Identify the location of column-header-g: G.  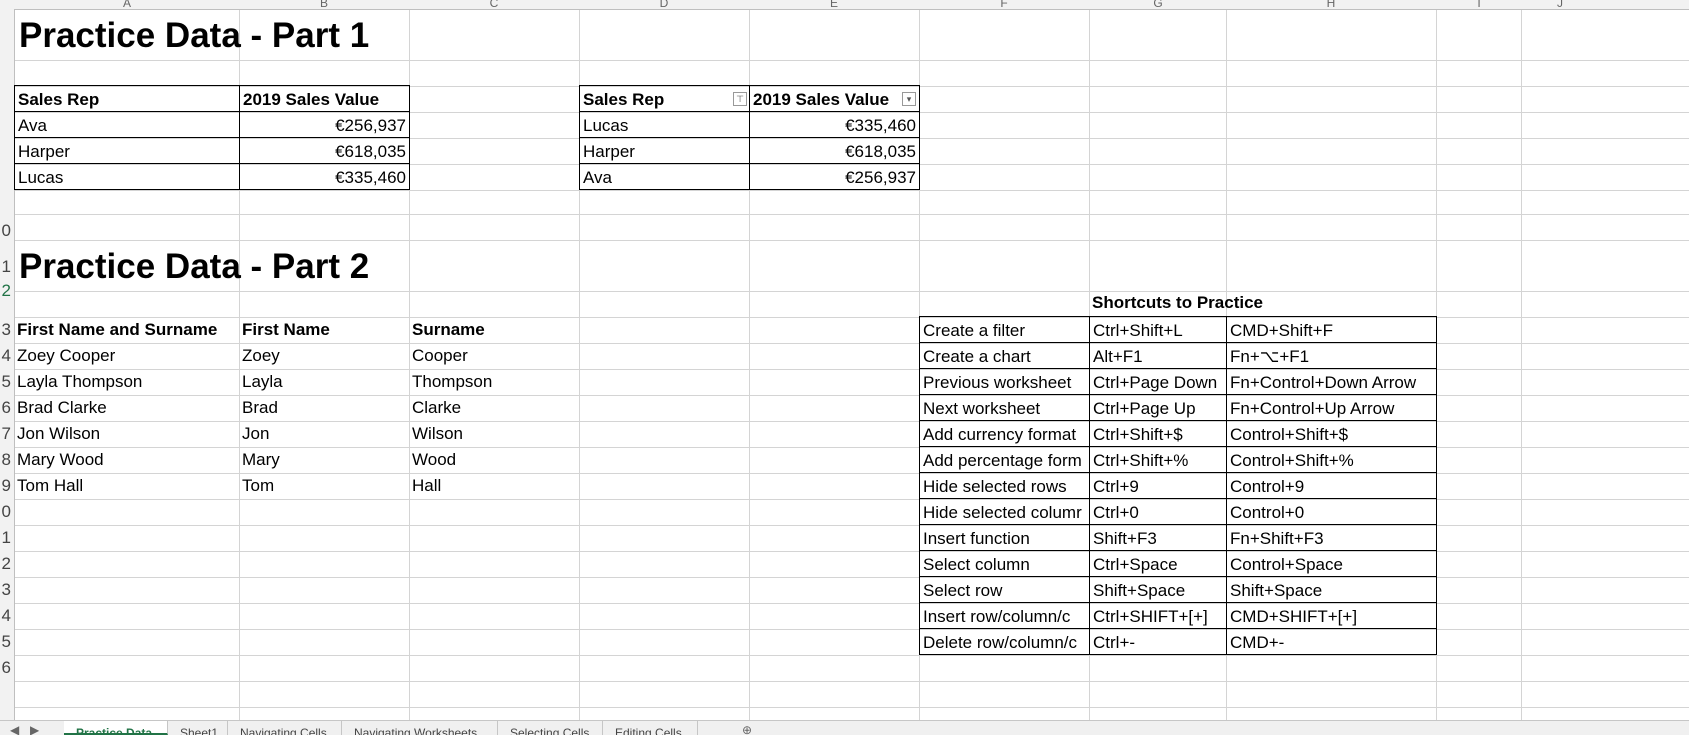
(1158, 4).